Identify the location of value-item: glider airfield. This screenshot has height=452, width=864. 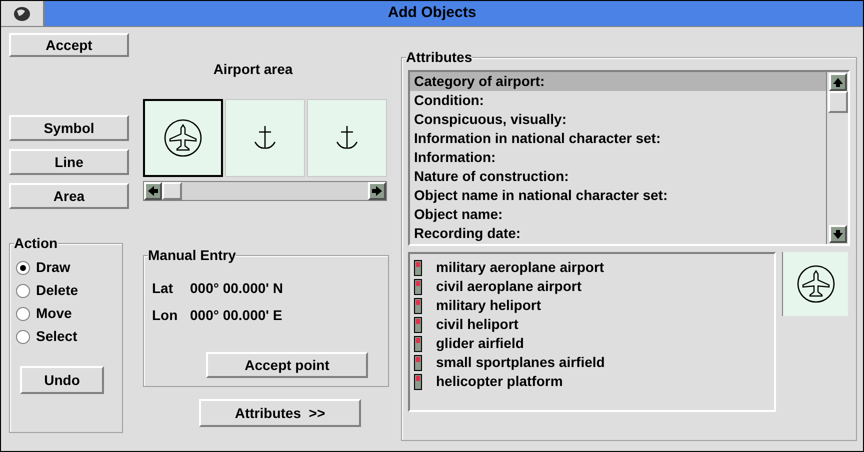
(480, 343).